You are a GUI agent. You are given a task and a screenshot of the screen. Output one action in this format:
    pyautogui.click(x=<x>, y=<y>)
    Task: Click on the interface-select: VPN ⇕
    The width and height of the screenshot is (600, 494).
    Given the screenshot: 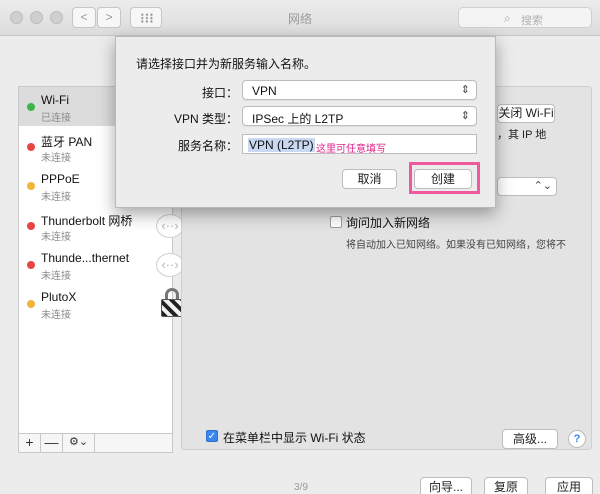 What is the action you would take?
    pyautogui.click(x=359, y=90)
    